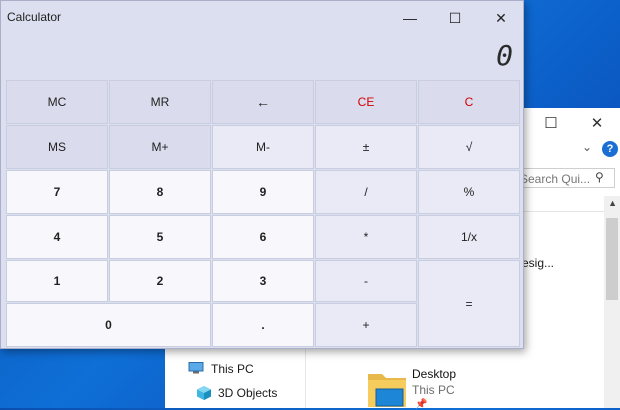 This screenshot has height=410, width=620. Describe the element at coordinates (263, 281) in the screenshot. I see `digit-3-button: 3` at that location.